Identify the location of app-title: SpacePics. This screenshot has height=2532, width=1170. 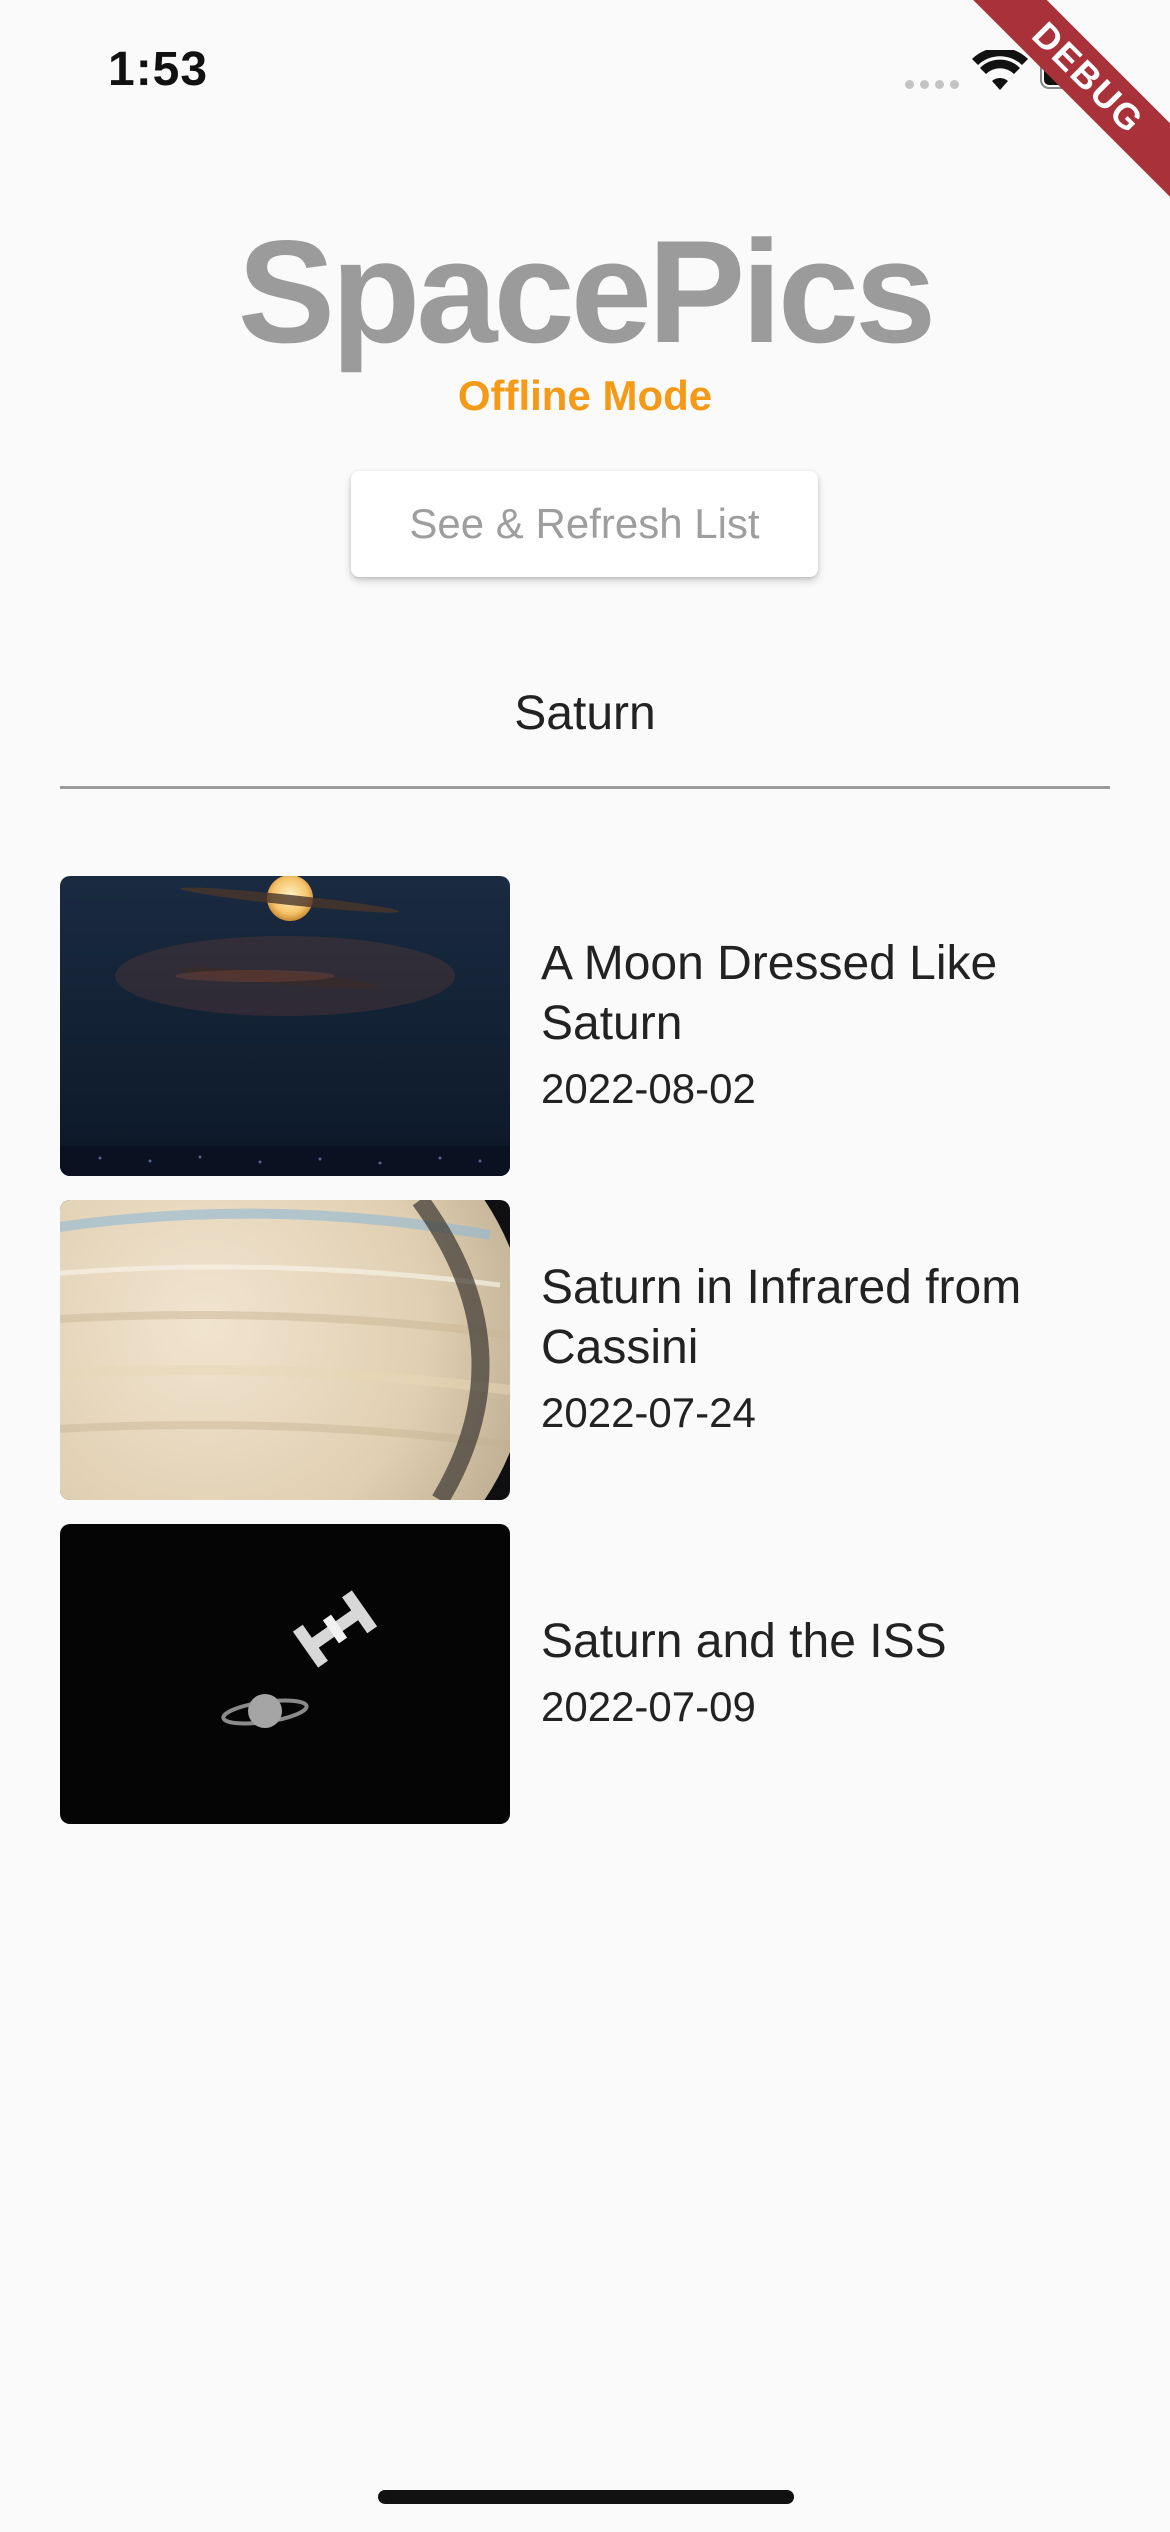
(587, 291).